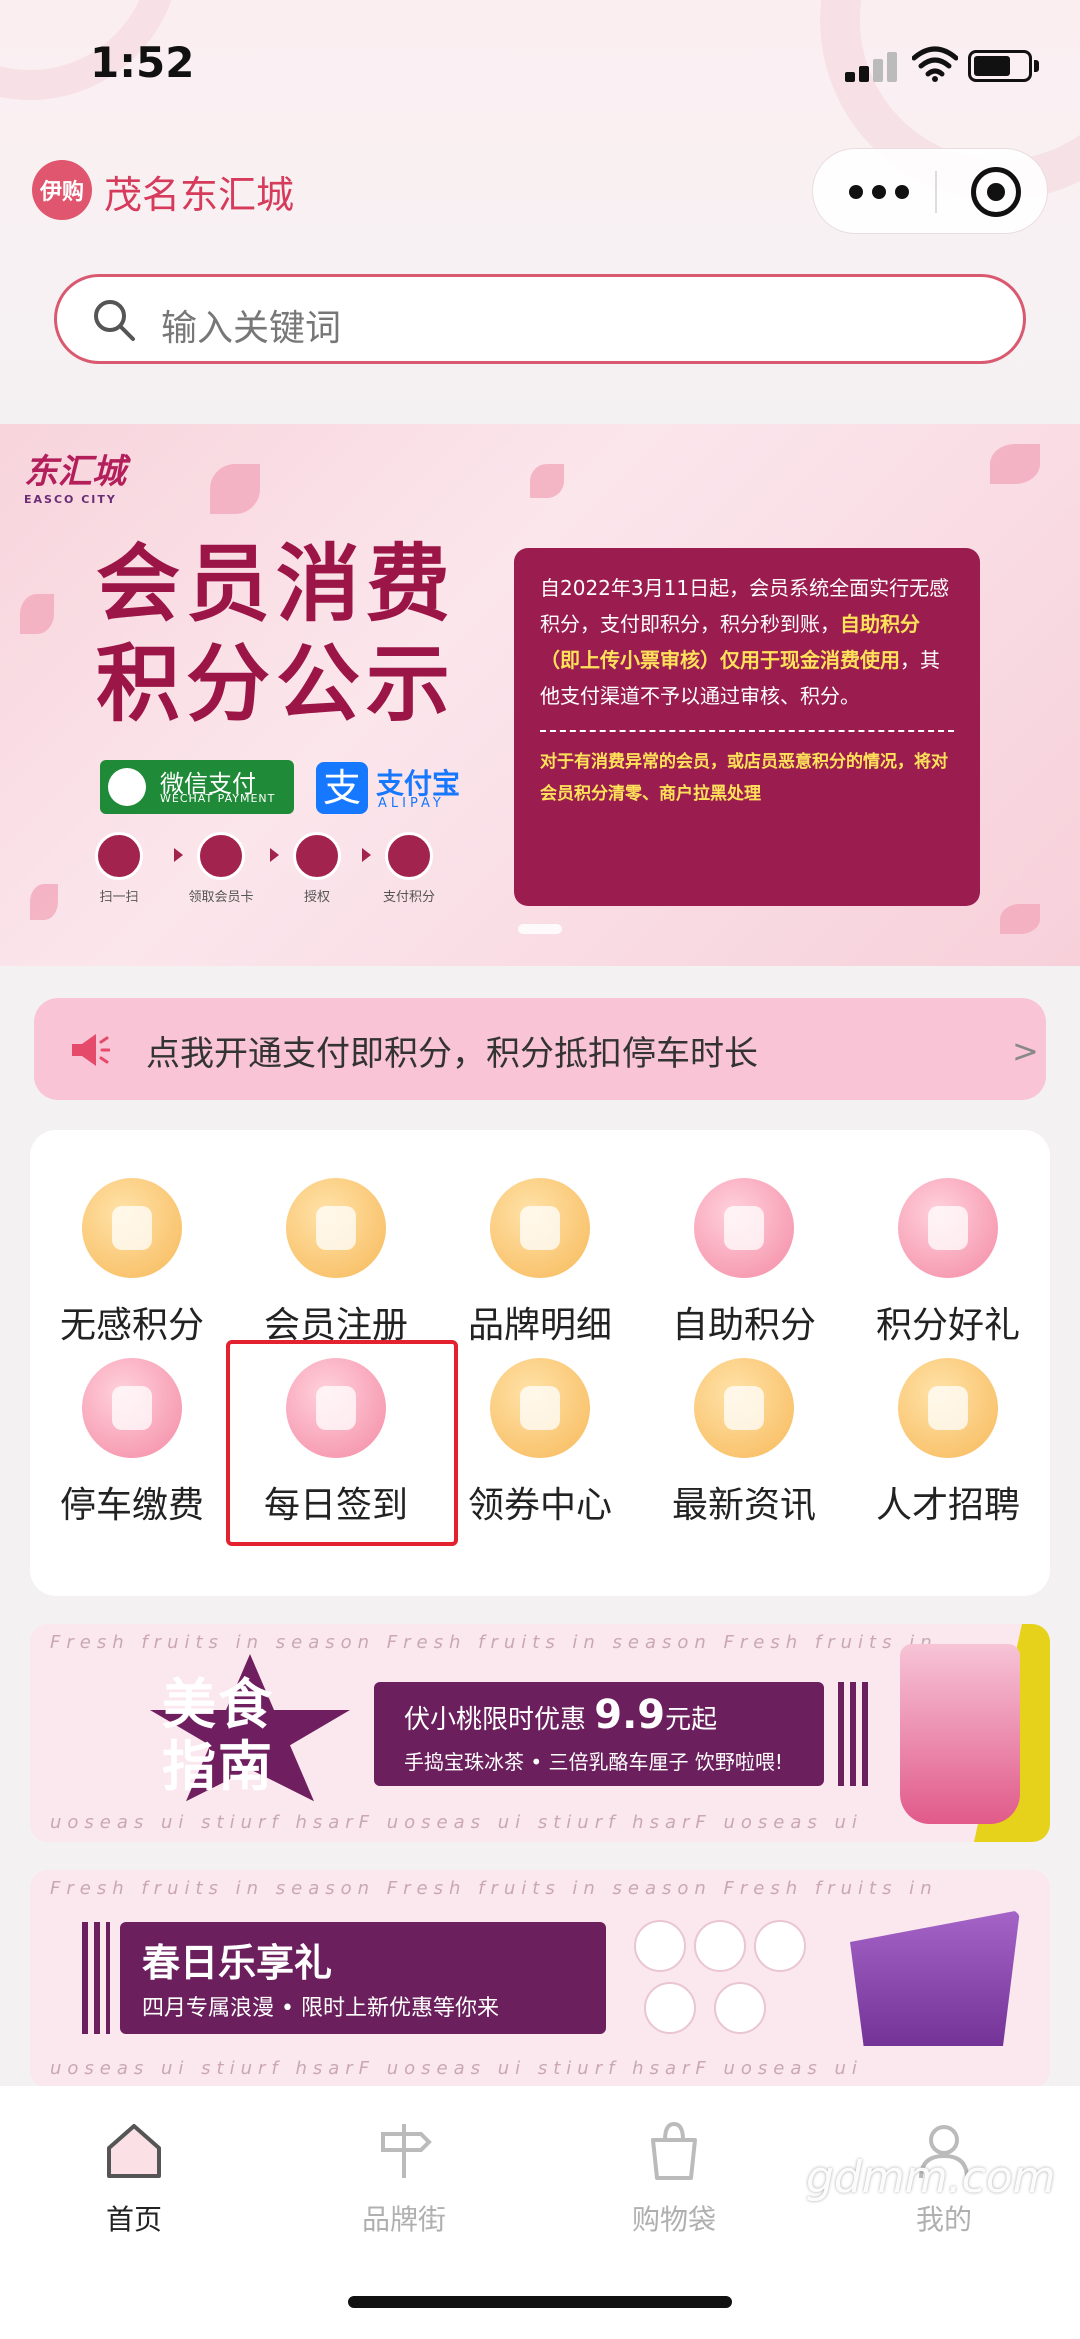  Describe the element at coordinates (336, 1228) in the screenshot. I see `member-badge-icon` at that location.